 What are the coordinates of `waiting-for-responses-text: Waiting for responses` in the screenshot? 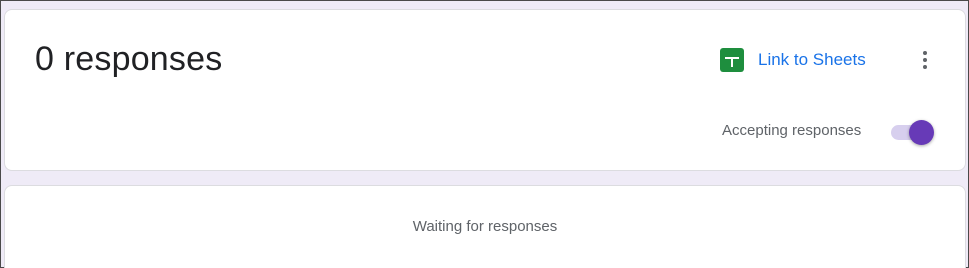 It's located at (485, 226).